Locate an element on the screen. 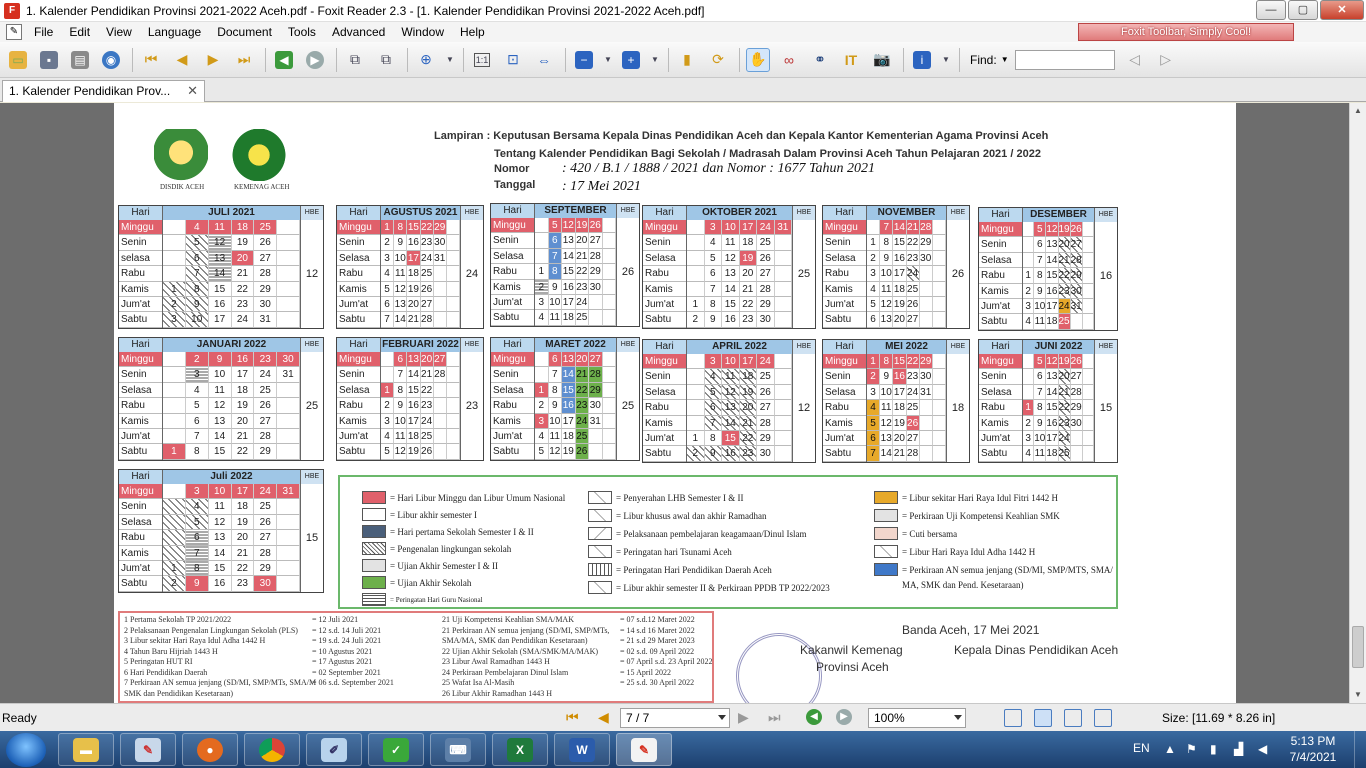 This screenshot has width=1366, height=768. text-select-button: IT is located at coordinates (851, 60).